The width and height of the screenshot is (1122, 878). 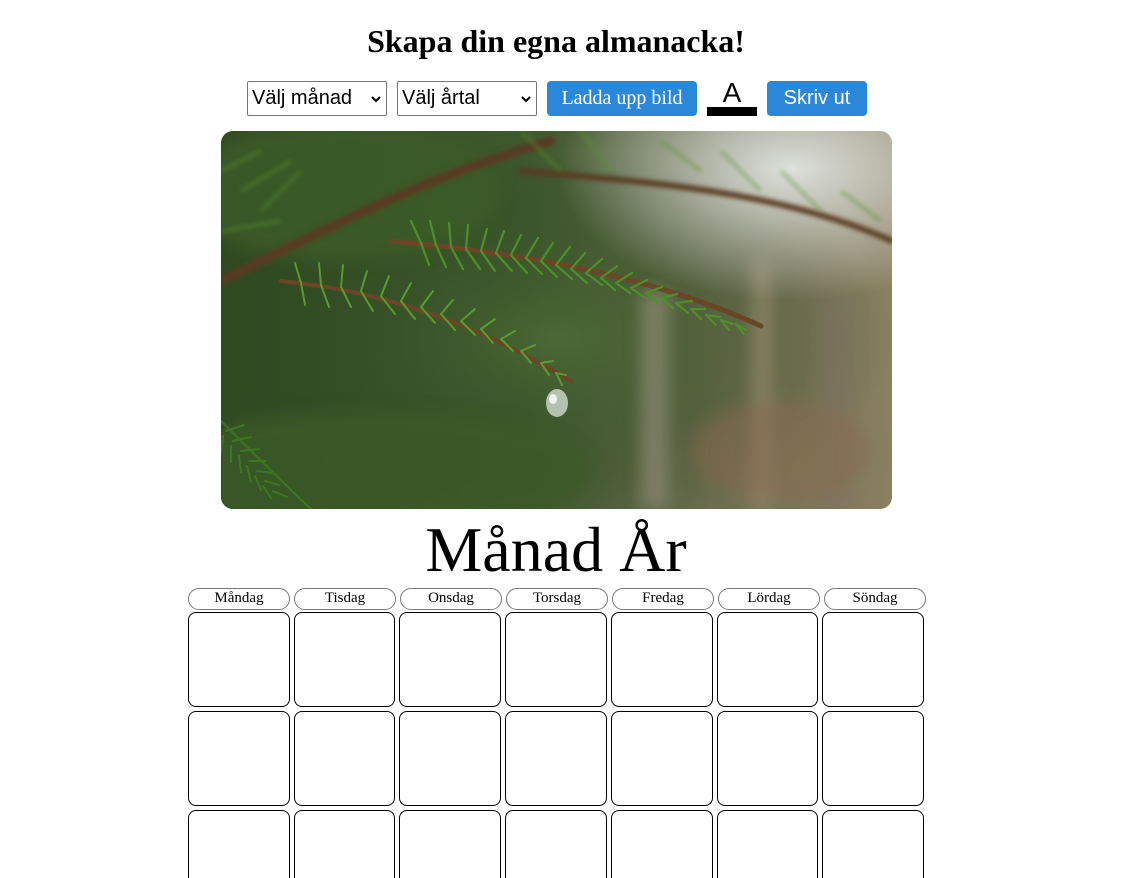 What do you see at coordinates (769, 599) in the screenshot?
I see `weekday-label: Lördag` at bounding box center [769, 599].